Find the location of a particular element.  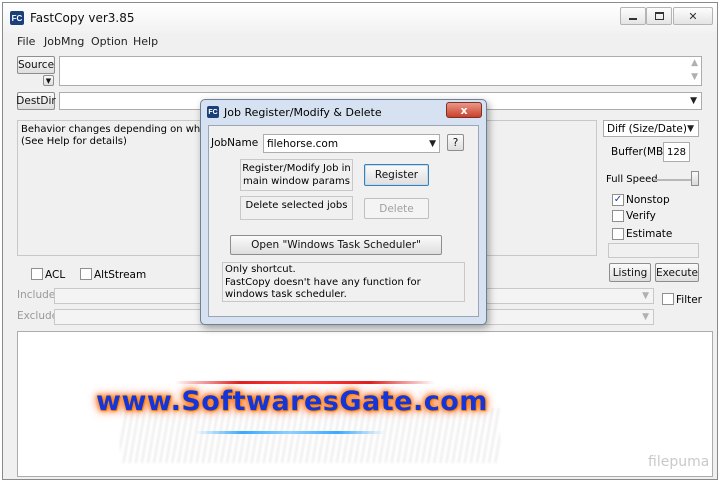

dropdown-arrow-icon: ▼ is located at coordinates (693, 101).